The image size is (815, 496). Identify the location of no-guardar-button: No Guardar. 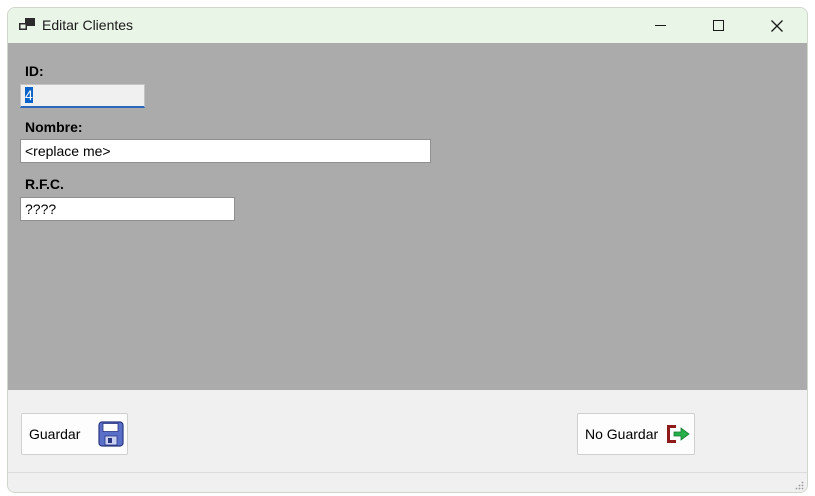
(636, 434).